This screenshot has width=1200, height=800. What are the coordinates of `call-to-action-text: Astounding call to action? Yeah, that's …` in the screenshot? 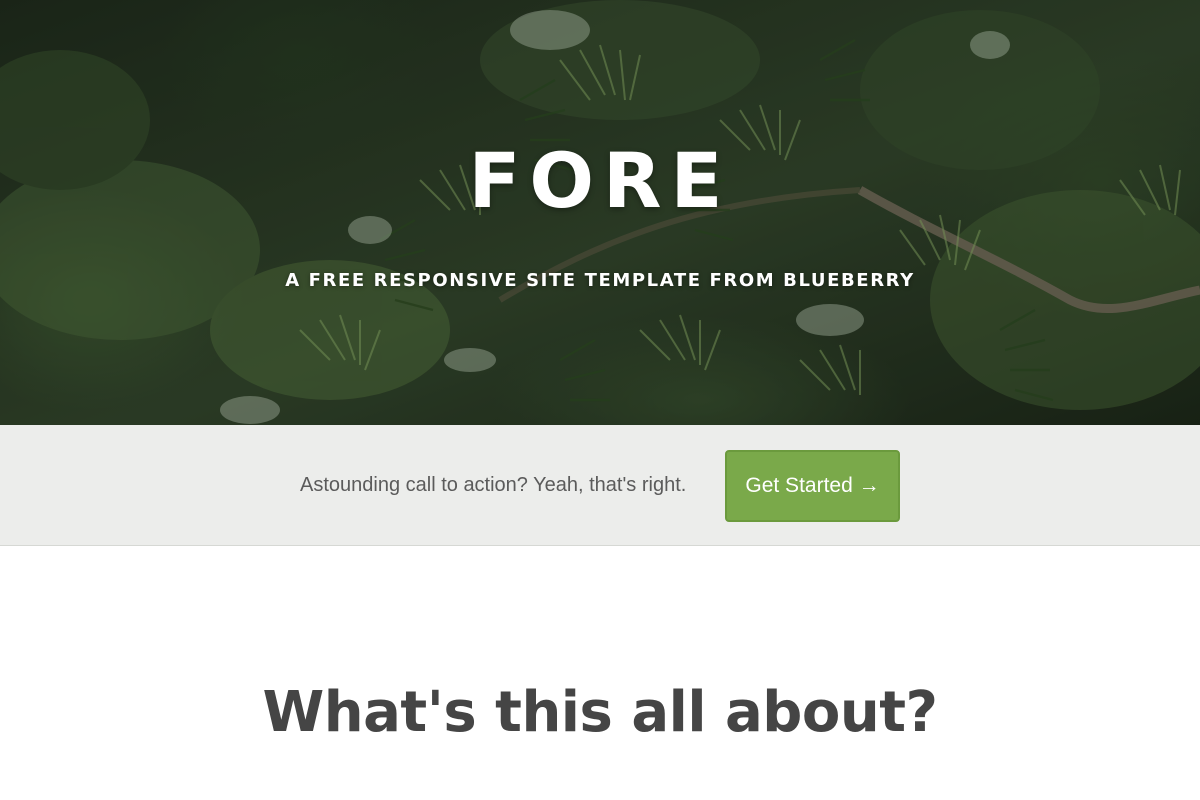 It's located at (493, 485).